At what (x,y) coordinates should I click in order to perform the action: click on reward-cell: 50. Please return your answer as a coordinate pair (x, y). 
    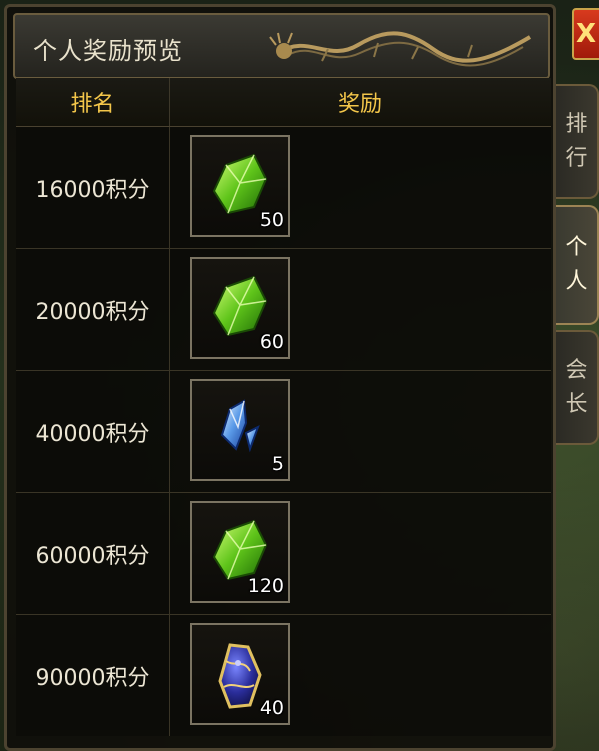
    Looking at the image, I should click on (360, 187).